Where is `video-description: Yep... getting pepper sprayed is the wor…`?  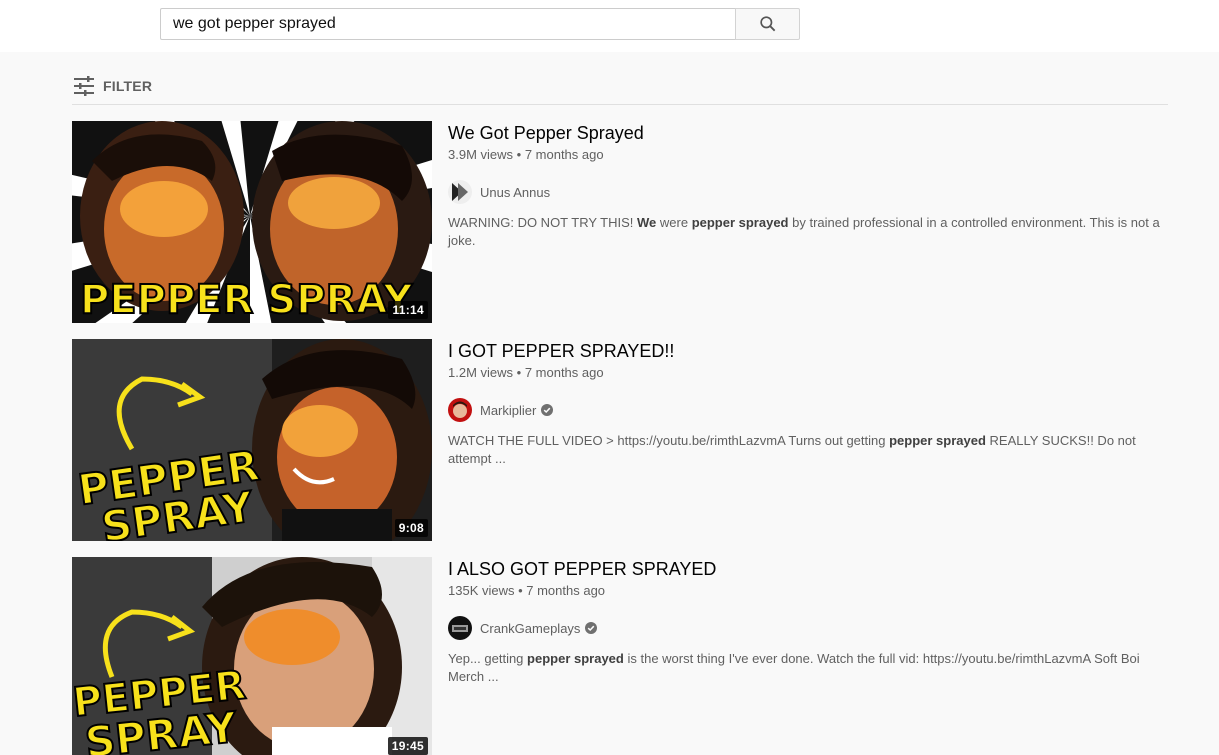
video-description: Yep... getting pepper sprayed is the wor… is located at coordinates (808, 668).